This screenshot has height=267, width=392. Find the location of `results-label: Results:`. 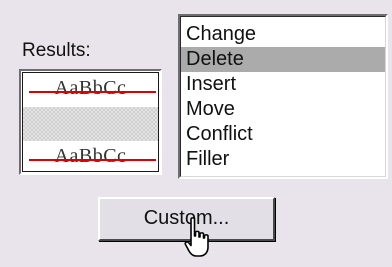

results-label: Results: is located at coordinates (56, 50).